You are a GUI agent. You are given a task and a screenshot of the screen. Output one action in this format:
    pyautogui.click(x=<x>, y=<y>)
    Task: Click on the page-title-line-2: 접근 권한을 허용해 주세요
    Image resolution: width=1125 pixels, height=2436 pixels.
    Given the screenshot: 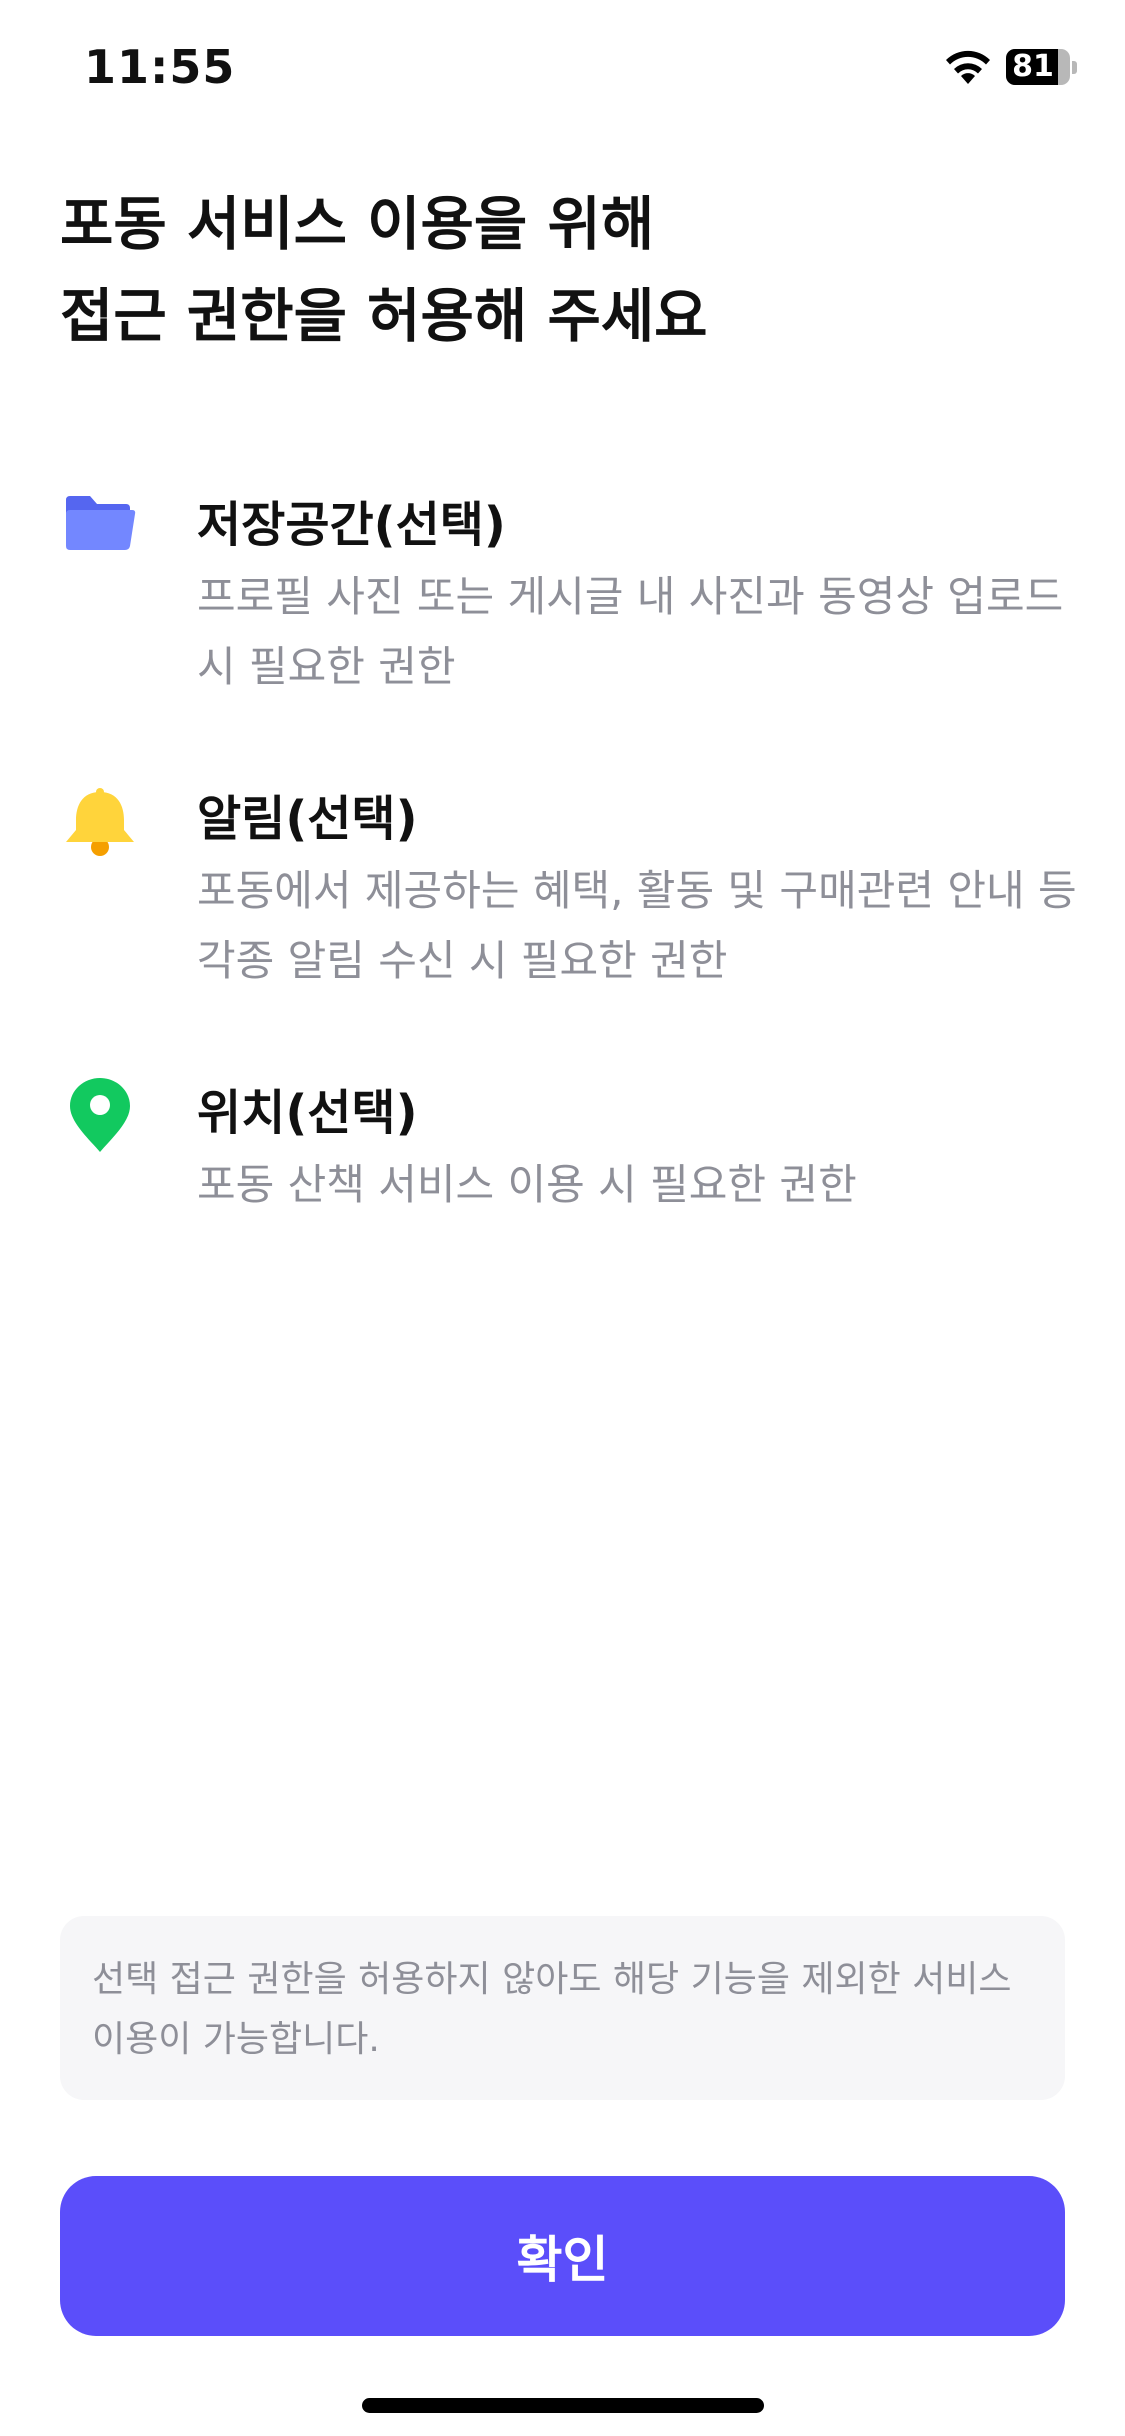 What is the action you would take?
    pyautogui.click(x=384, y=316)
    